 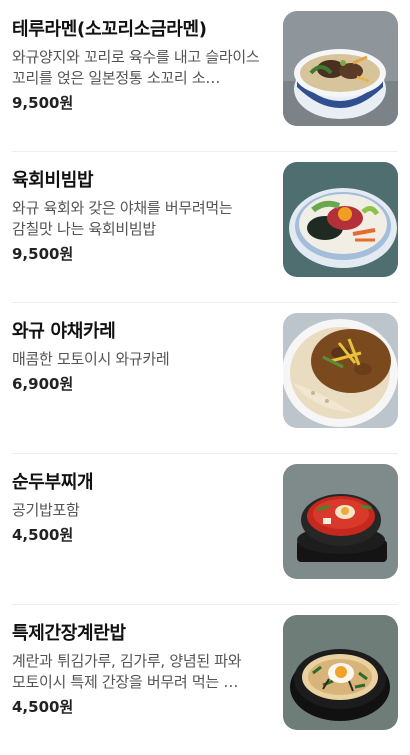 I want to click on ramen-photo-image, so click(x=340, y=68).